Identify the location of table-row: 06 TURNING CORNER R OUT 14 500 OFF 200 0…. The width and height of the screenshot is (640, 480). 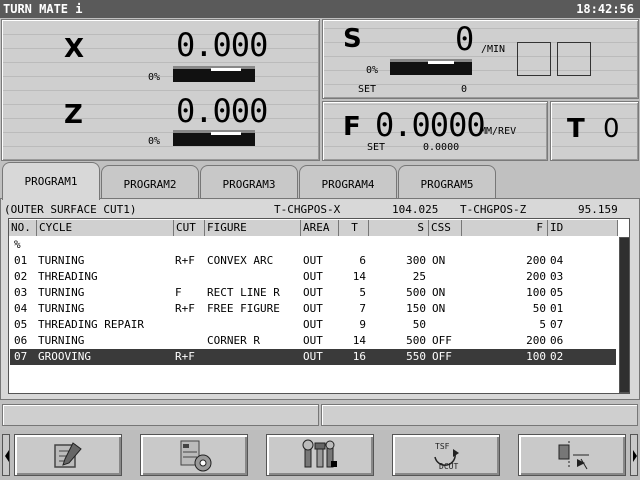
(313, 341).